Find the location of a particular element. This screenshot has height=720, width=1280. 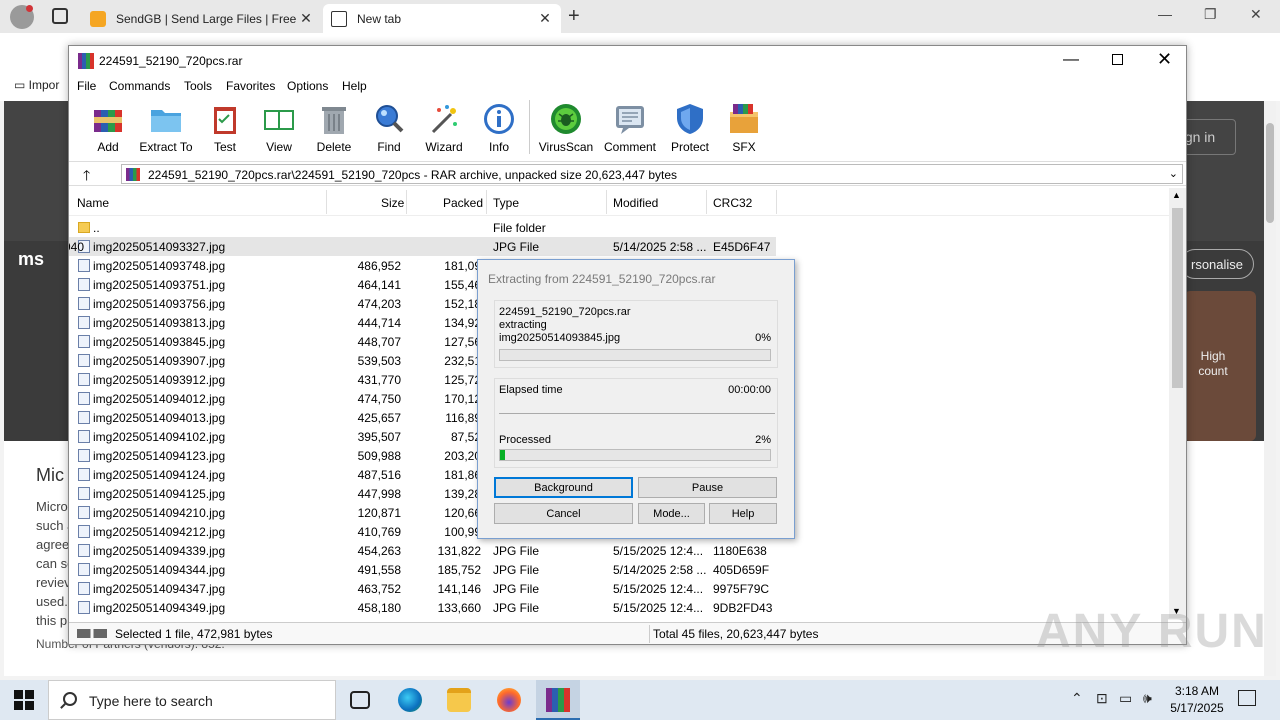

col-size: Size is located at coordinates (392, 203).